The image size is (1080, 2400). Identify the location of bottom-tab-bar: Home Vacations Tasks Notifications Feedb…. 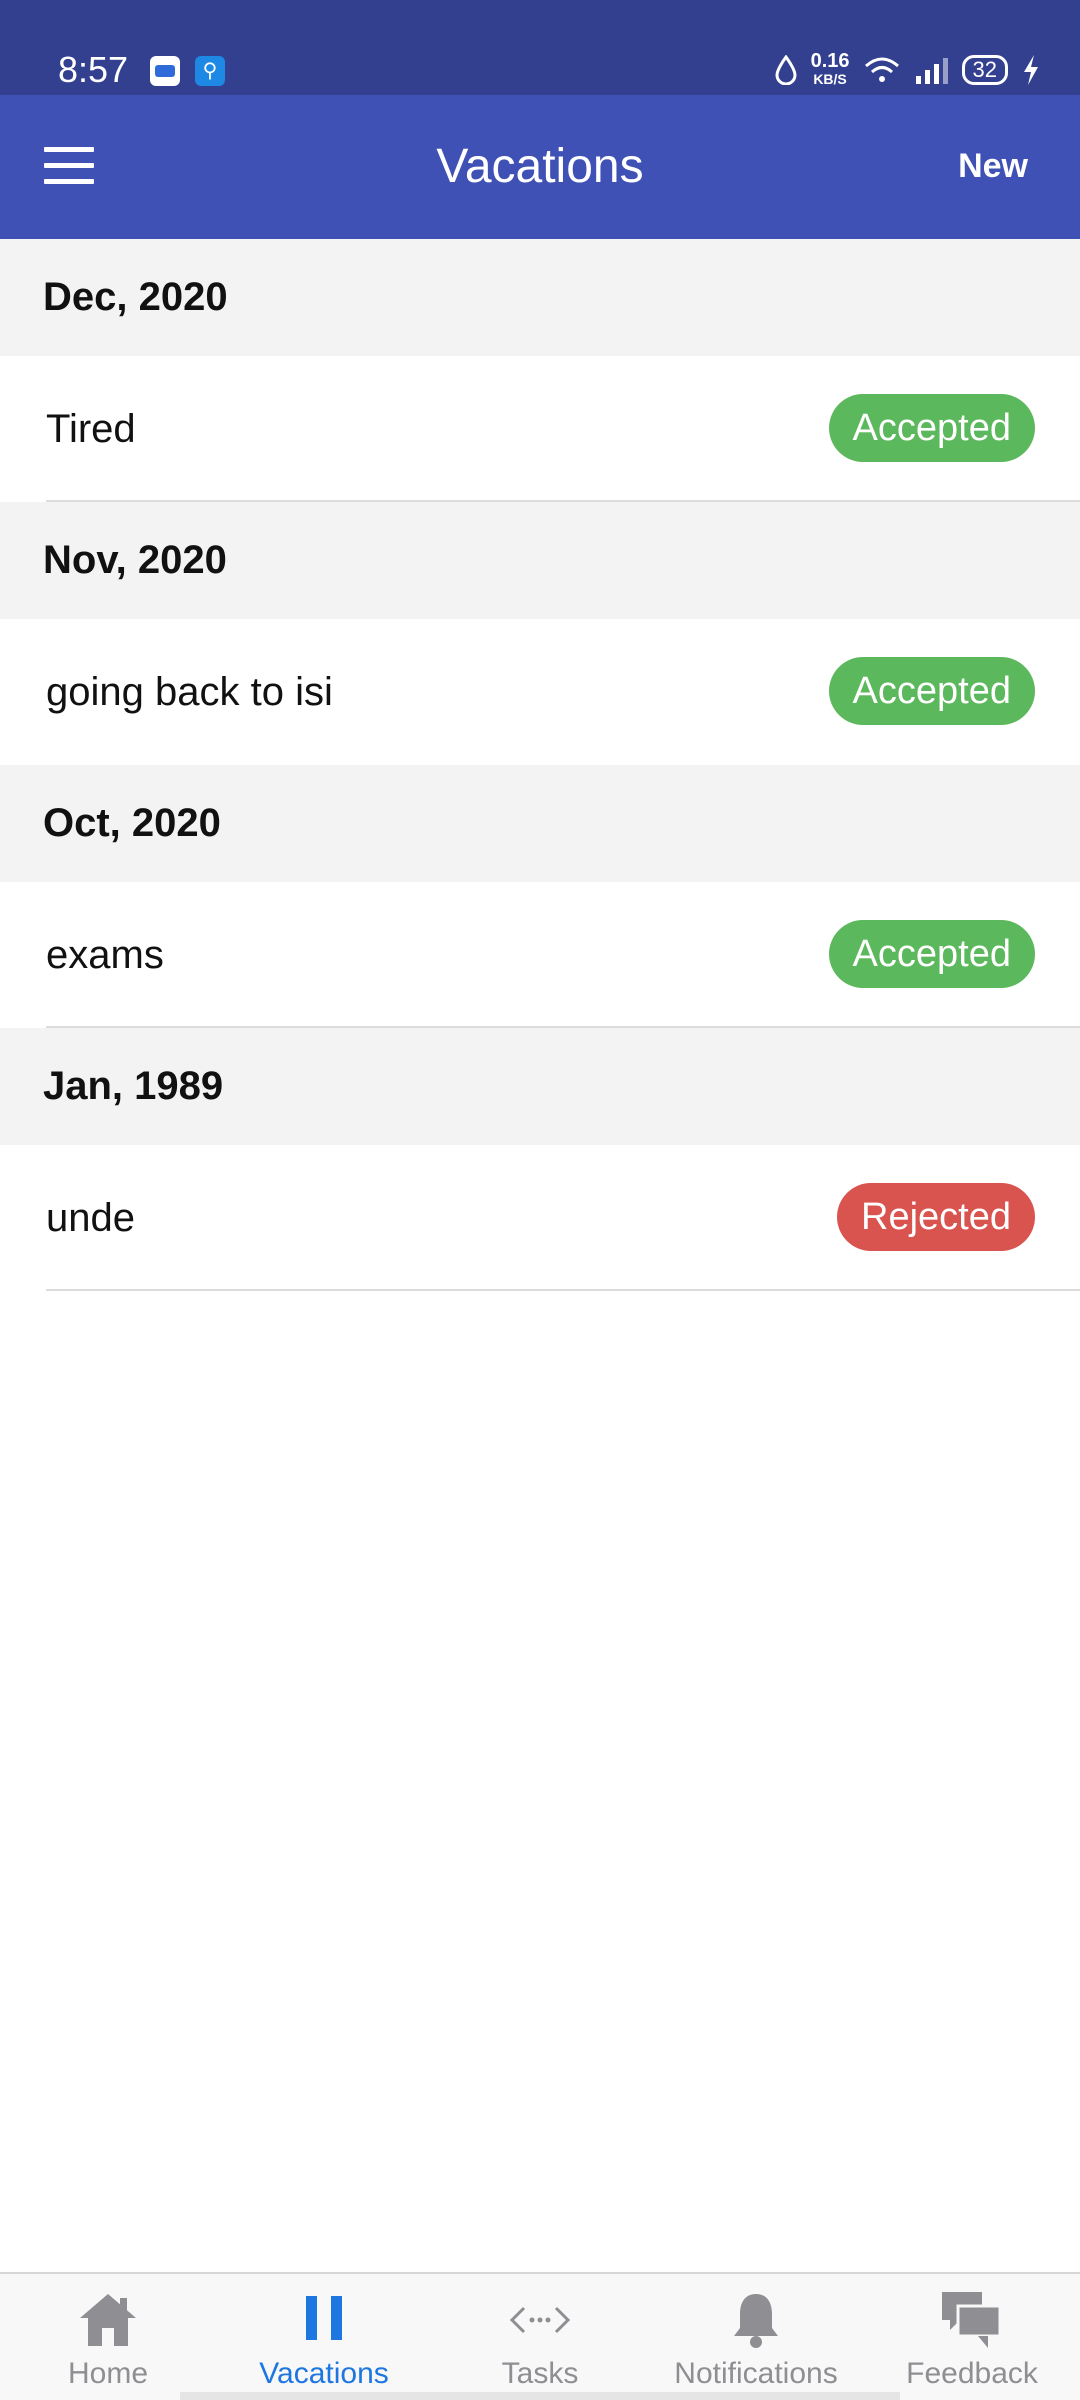
(540, 2336).